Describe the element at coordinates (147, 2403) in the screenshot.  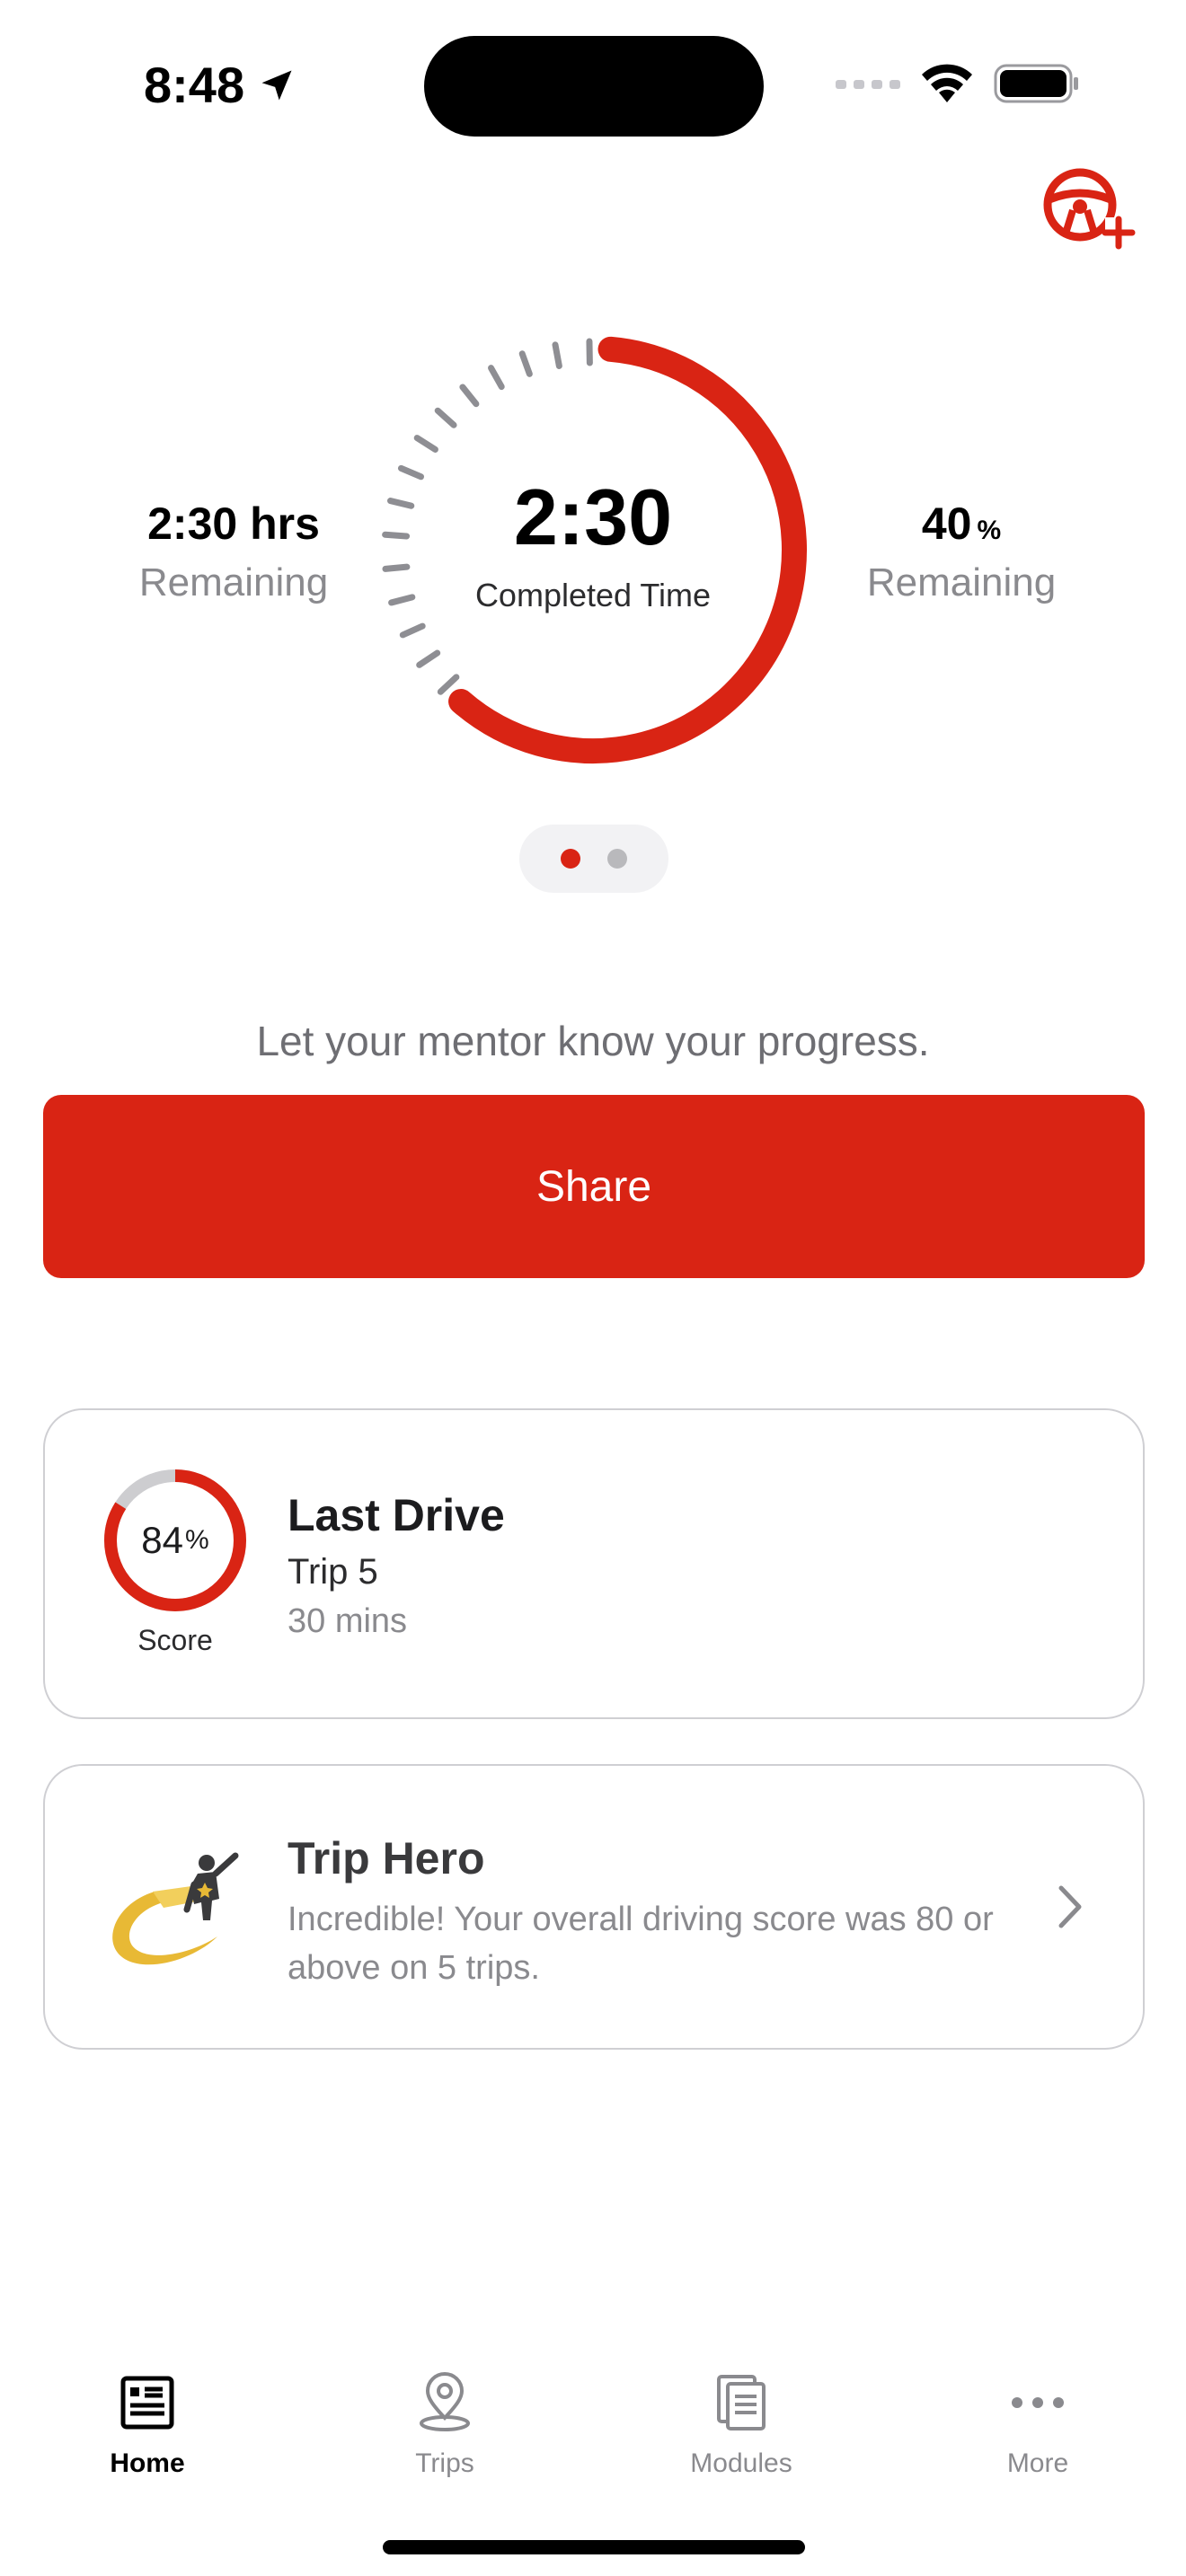
I see `home-document-icon` at that location.